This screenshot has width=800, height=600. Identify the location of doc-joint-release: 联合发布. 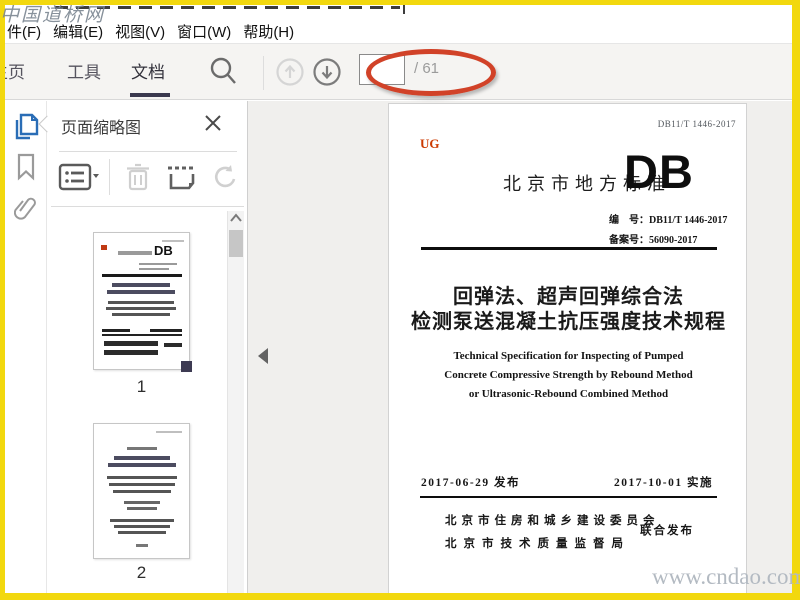
(667, 531).